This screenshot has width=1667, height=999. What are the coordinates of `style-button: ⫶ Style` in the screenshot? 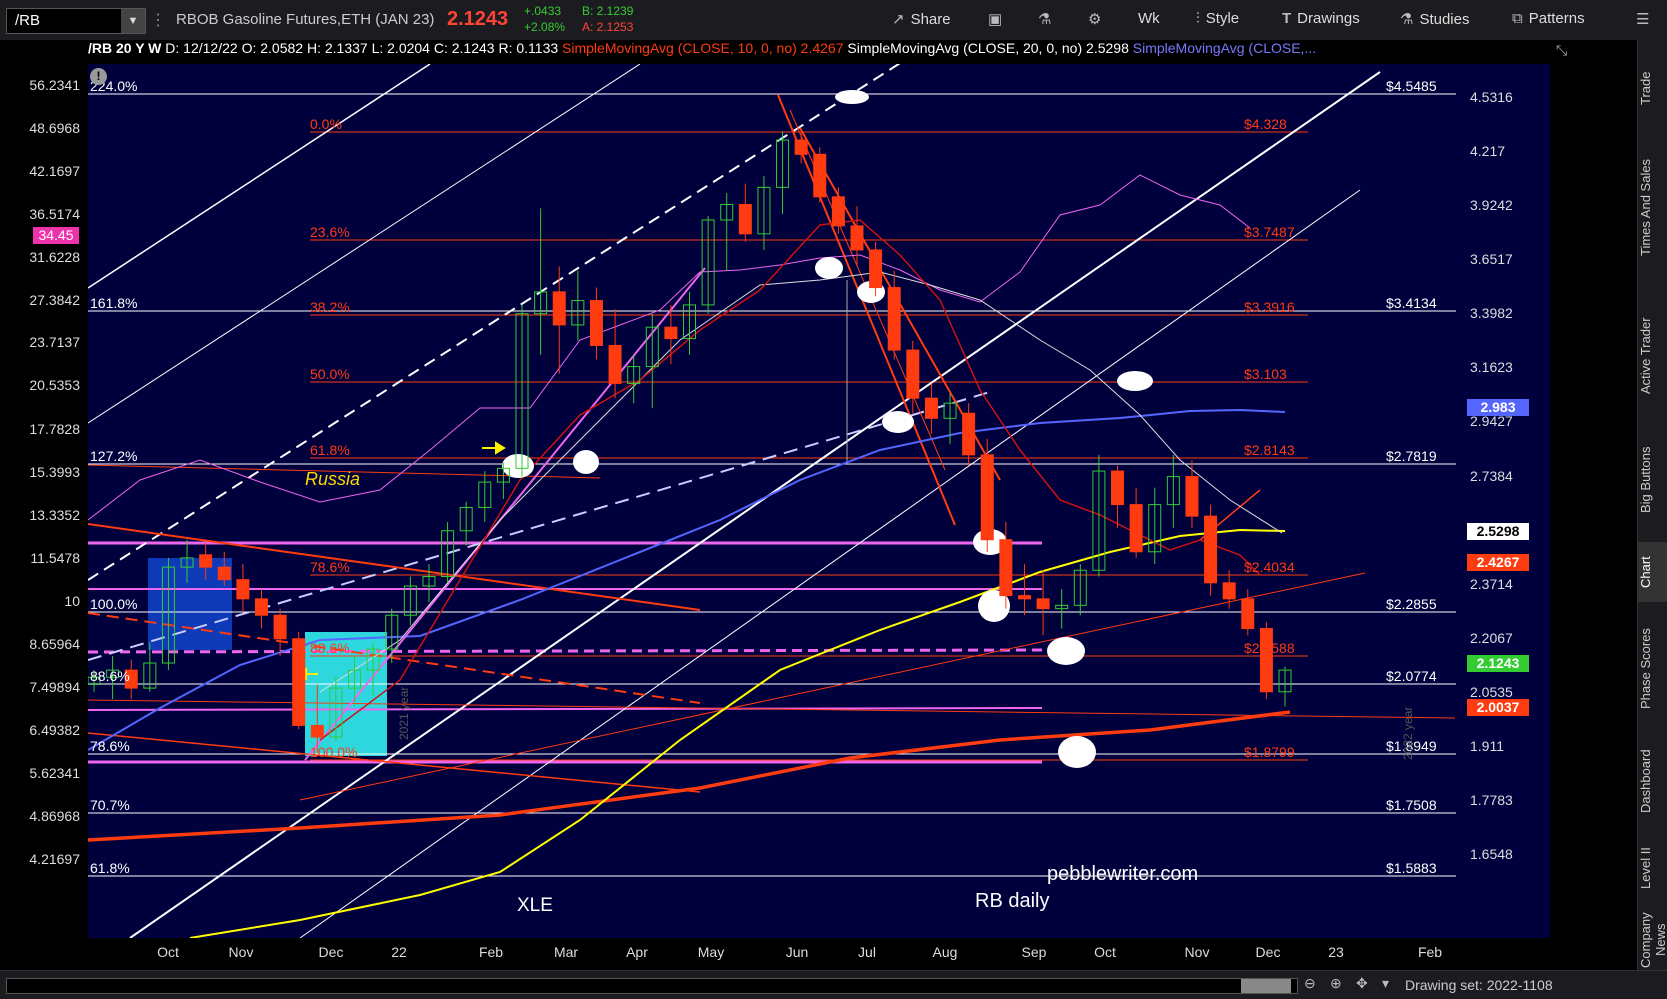 It's located at (1217, 18).